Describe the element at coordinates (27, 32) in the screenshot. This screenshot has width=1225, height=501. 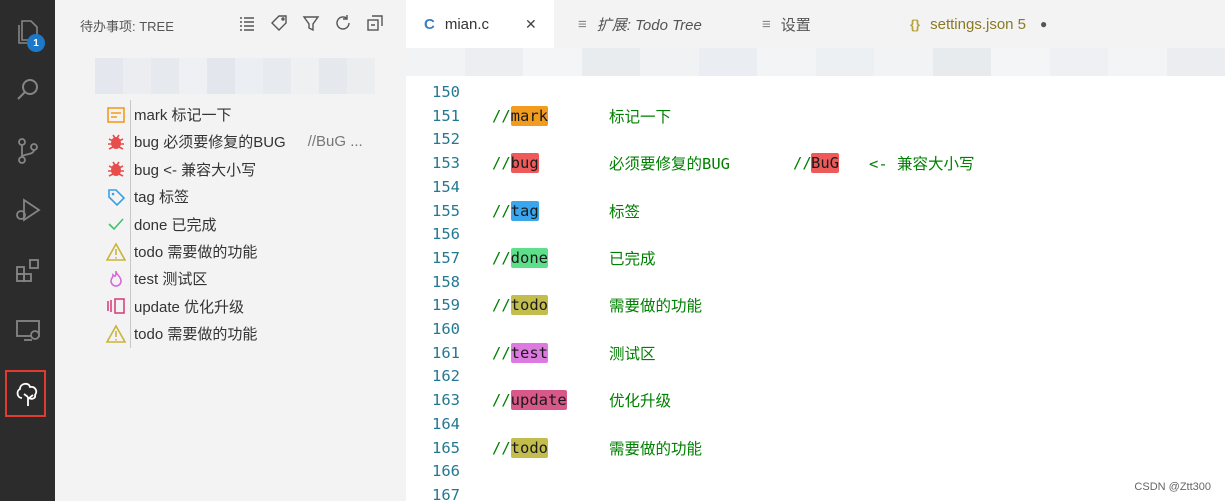
I see `explorer-icon` at that location.